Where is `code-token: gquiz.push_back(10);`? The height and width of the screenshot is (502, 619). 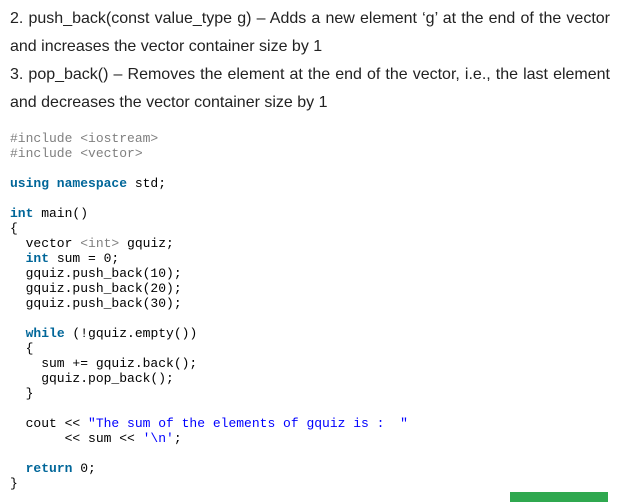 code-token: gquiz.push_back(10); is located at coordinates (96, 273).